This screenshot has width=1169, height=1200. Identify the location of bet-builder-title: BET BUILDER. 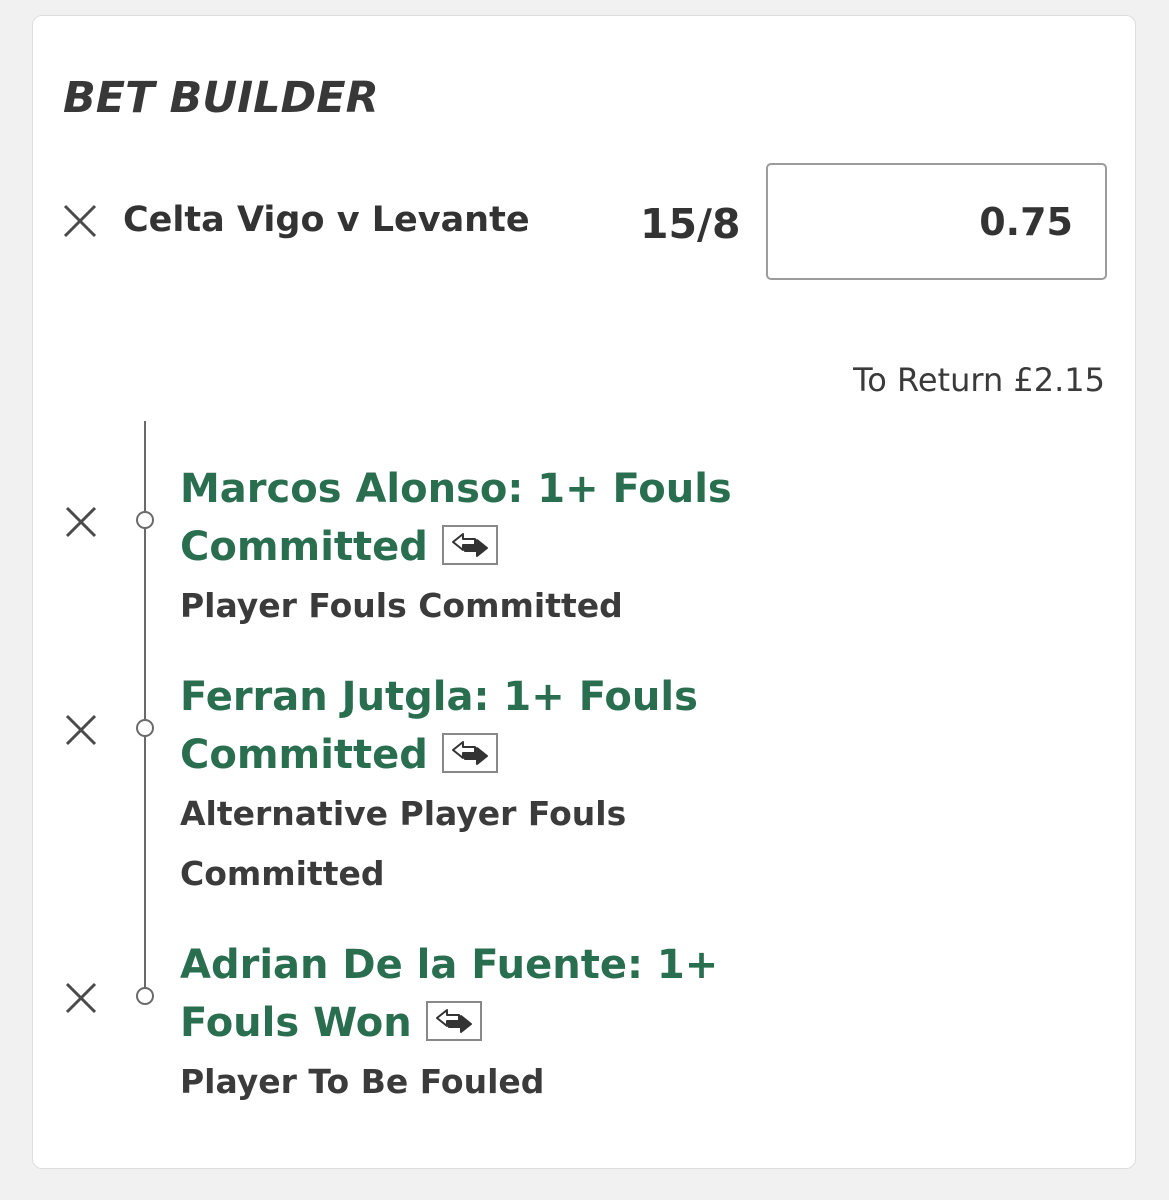
(221, 98).